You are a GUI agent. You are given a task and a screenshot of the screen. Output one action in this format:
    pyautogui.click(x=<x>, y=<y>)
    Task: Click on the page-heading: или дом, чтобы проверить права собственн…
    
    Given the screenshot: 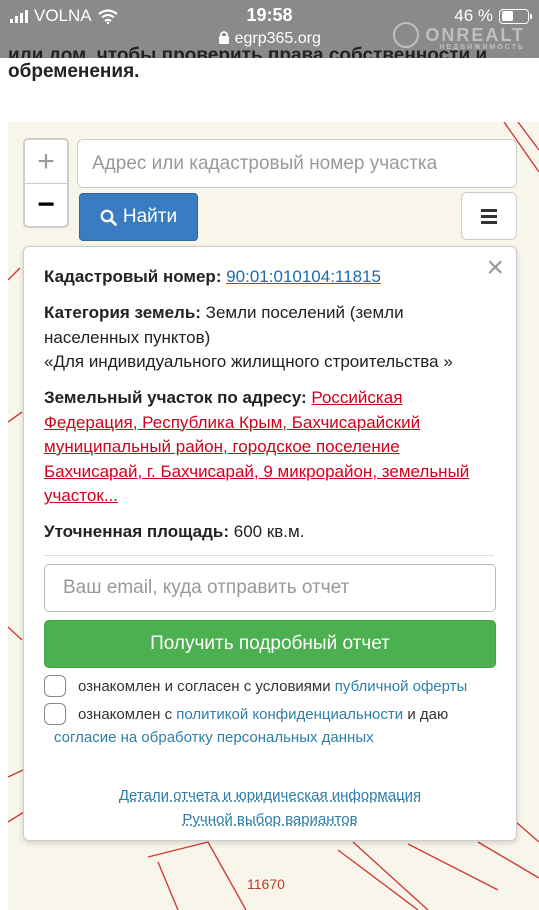 What is the action you would take?
    pyautogui.click(x=247, y=64)
    